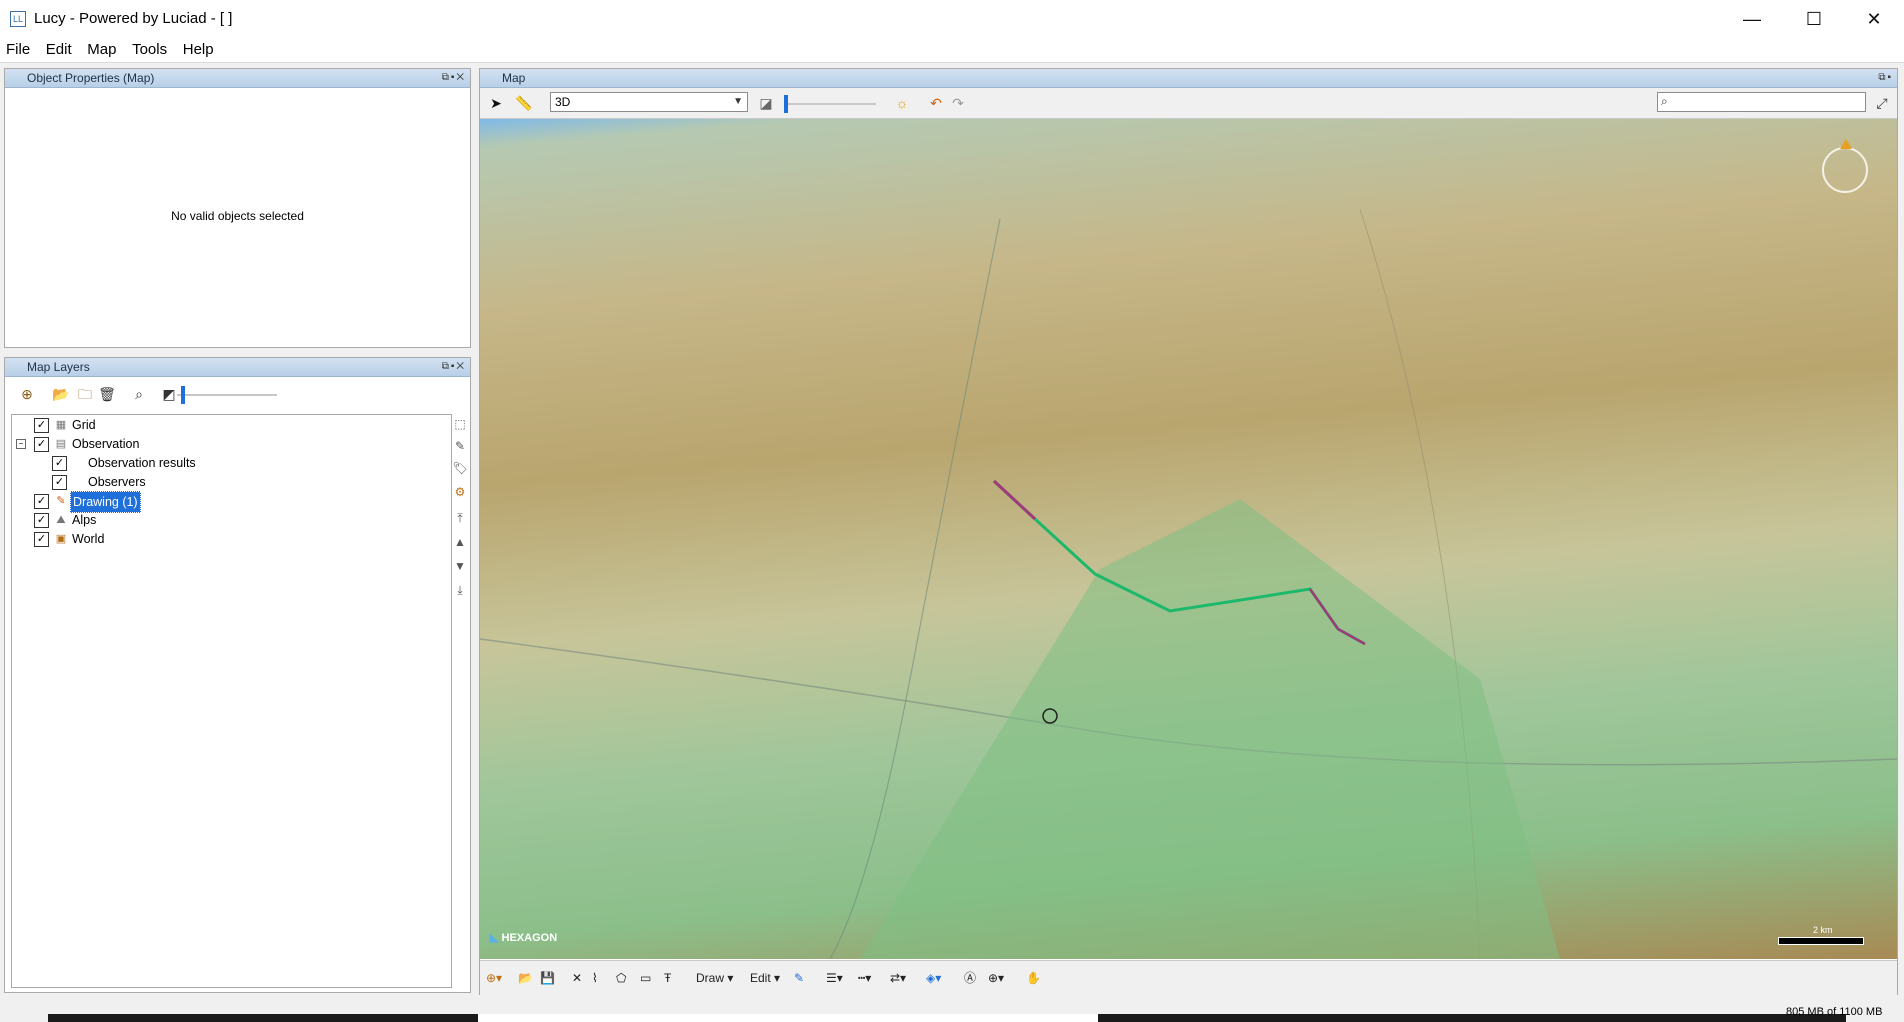 This screenshot has width=1904, height=1022. What do you see at coordinates (237, 367) in the screenshot?
I see `map-layers-header: Map Layers ⧉▪✕` at bounding box center [237, 367].